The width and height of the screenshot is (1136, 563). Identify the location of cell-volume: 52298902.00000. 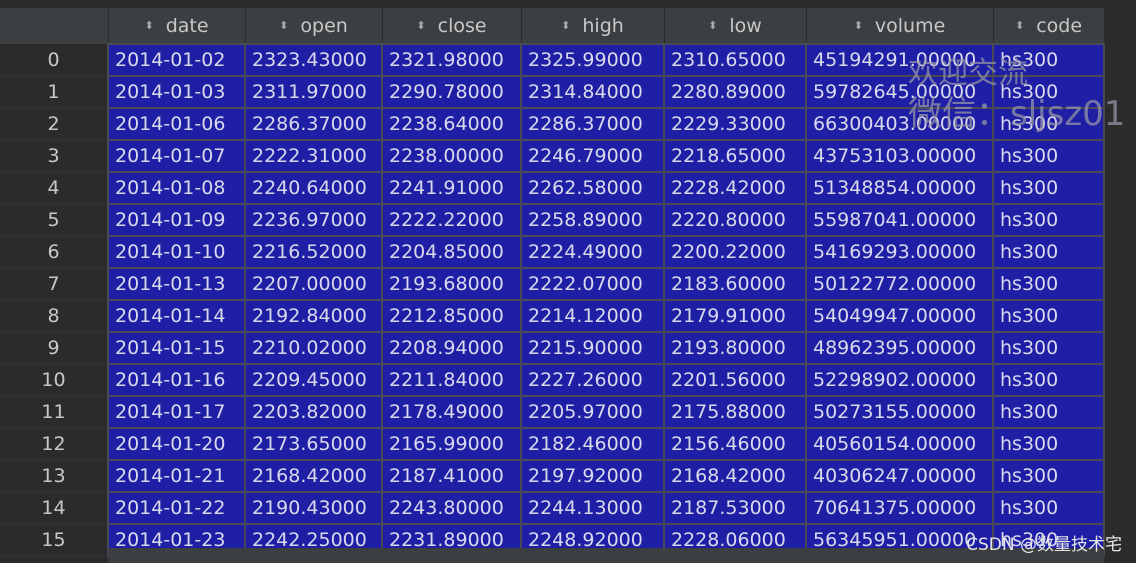
(899, 380).